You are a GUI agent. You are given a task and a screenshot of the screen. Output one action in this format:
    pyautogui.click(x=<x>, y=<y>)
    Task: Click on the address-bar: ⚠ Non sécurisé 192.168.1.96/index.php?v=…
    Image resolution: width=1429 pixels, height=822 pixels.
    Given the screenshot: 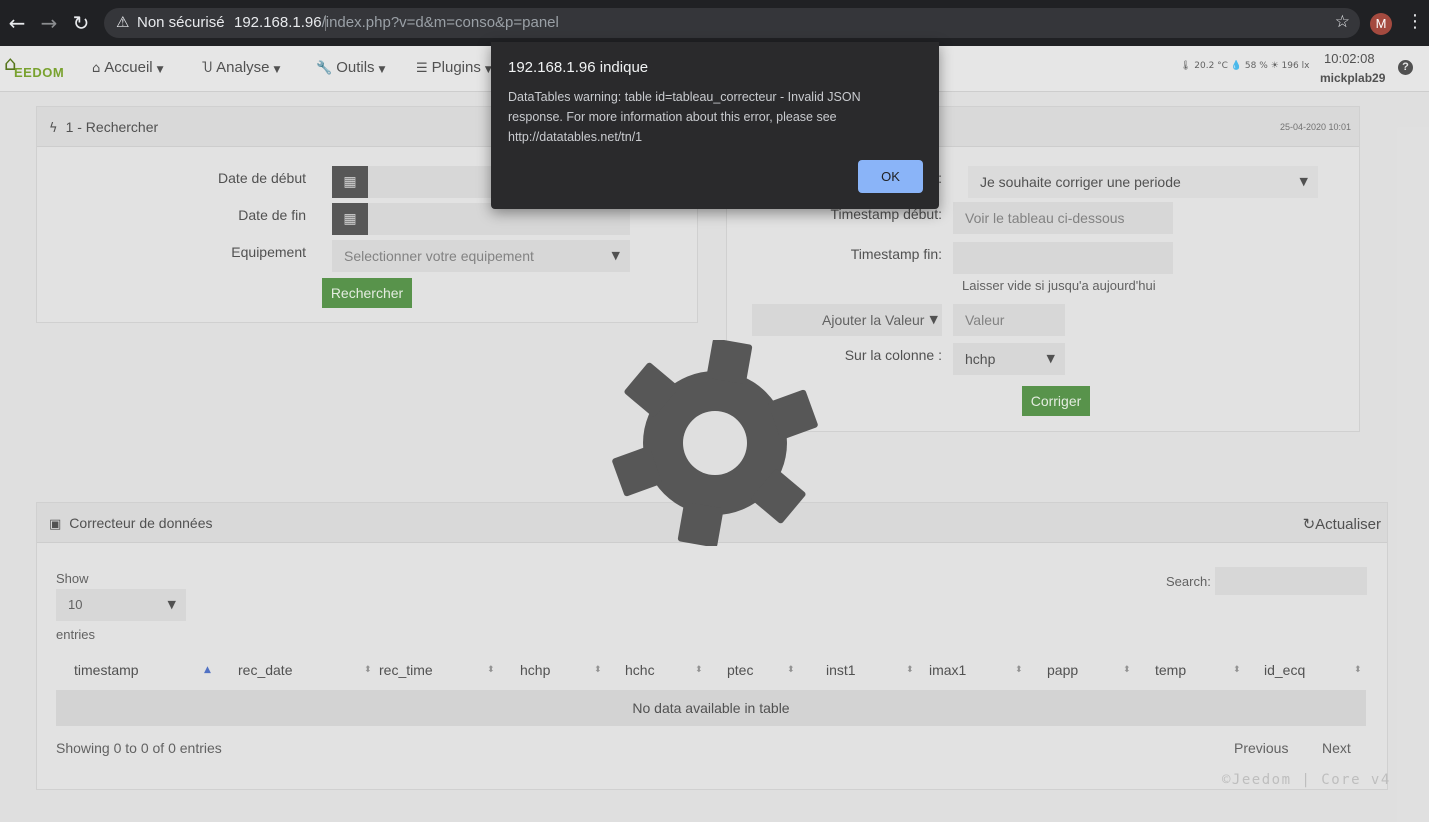 What is the action you would take?
    pyautogui.click(x=732, y=23)
    